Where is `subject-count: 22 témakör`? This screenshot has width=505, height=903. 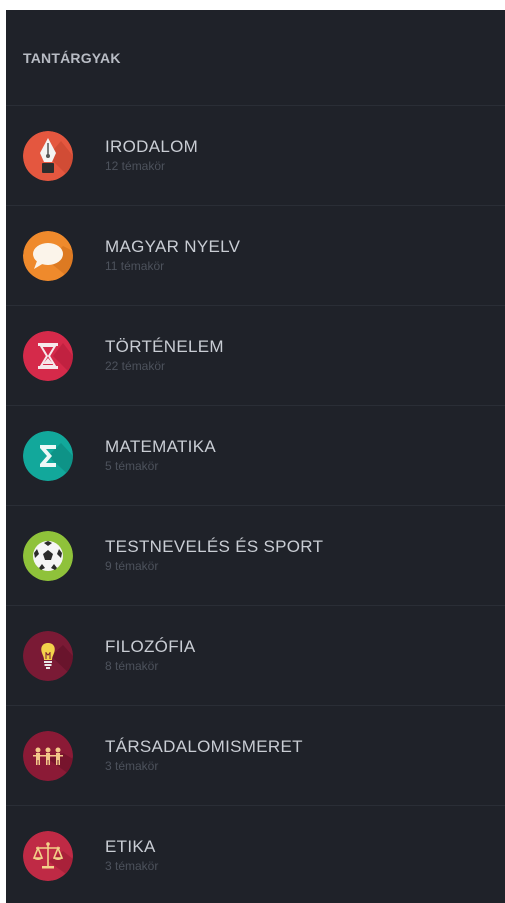 subject-count: 22 témakör is located at coordinates (135, 365).